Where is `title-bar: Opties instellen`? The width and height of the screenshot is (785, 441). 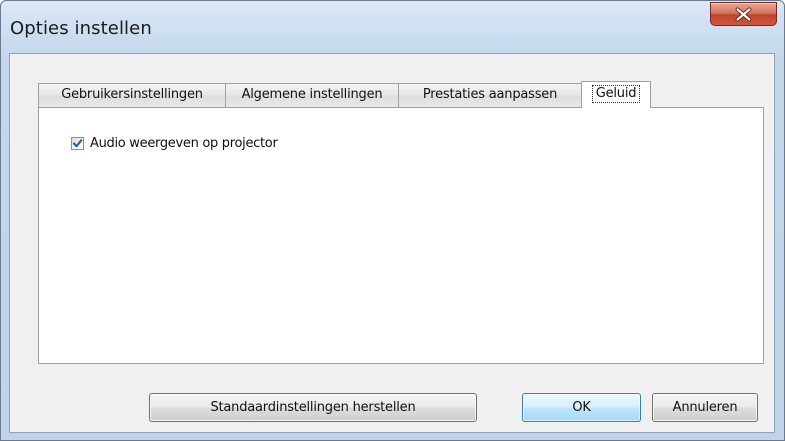
title-bar: Opties instellen is located at coordinates (392, 27).